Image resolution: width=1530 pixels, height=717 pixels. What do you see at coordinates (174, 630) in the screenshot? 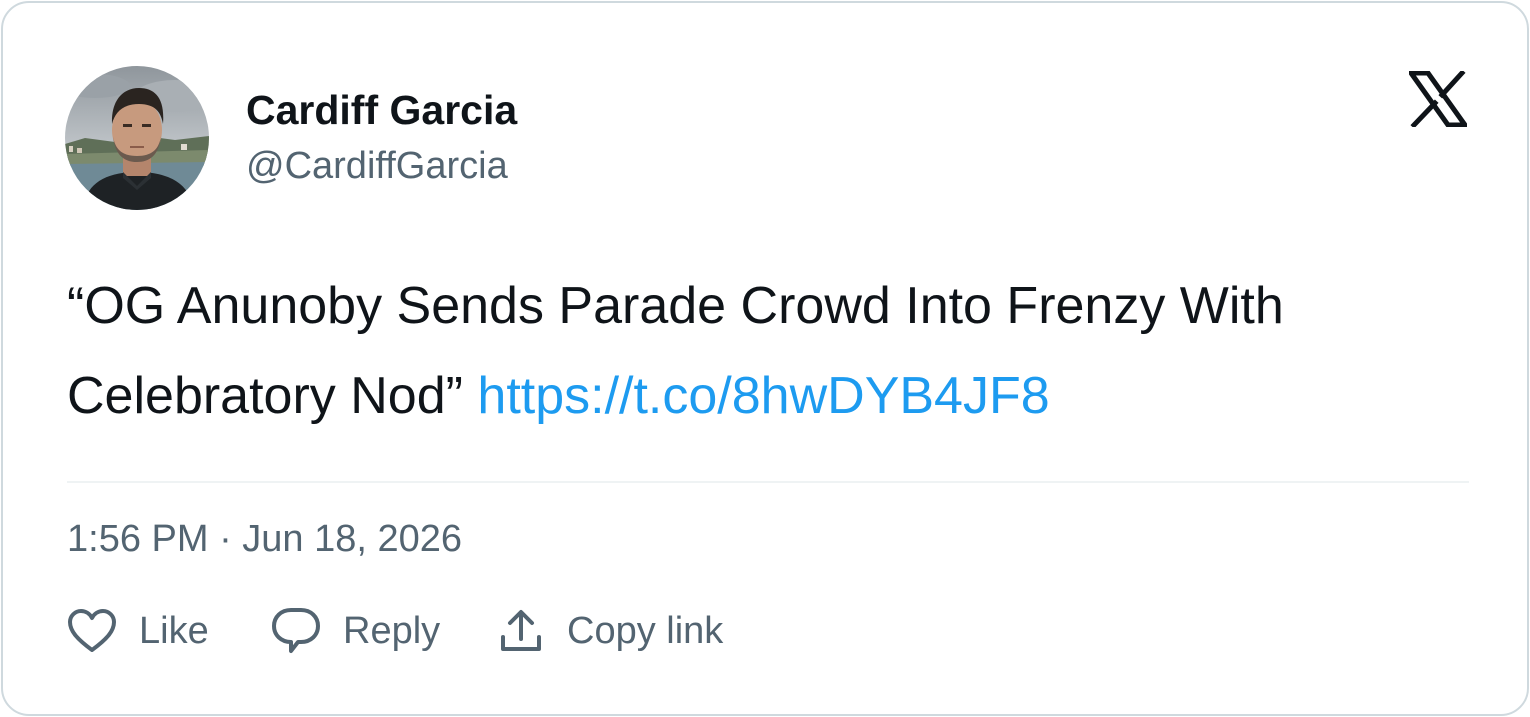
I see `like-label: Like` at bounding box center [174, 630].